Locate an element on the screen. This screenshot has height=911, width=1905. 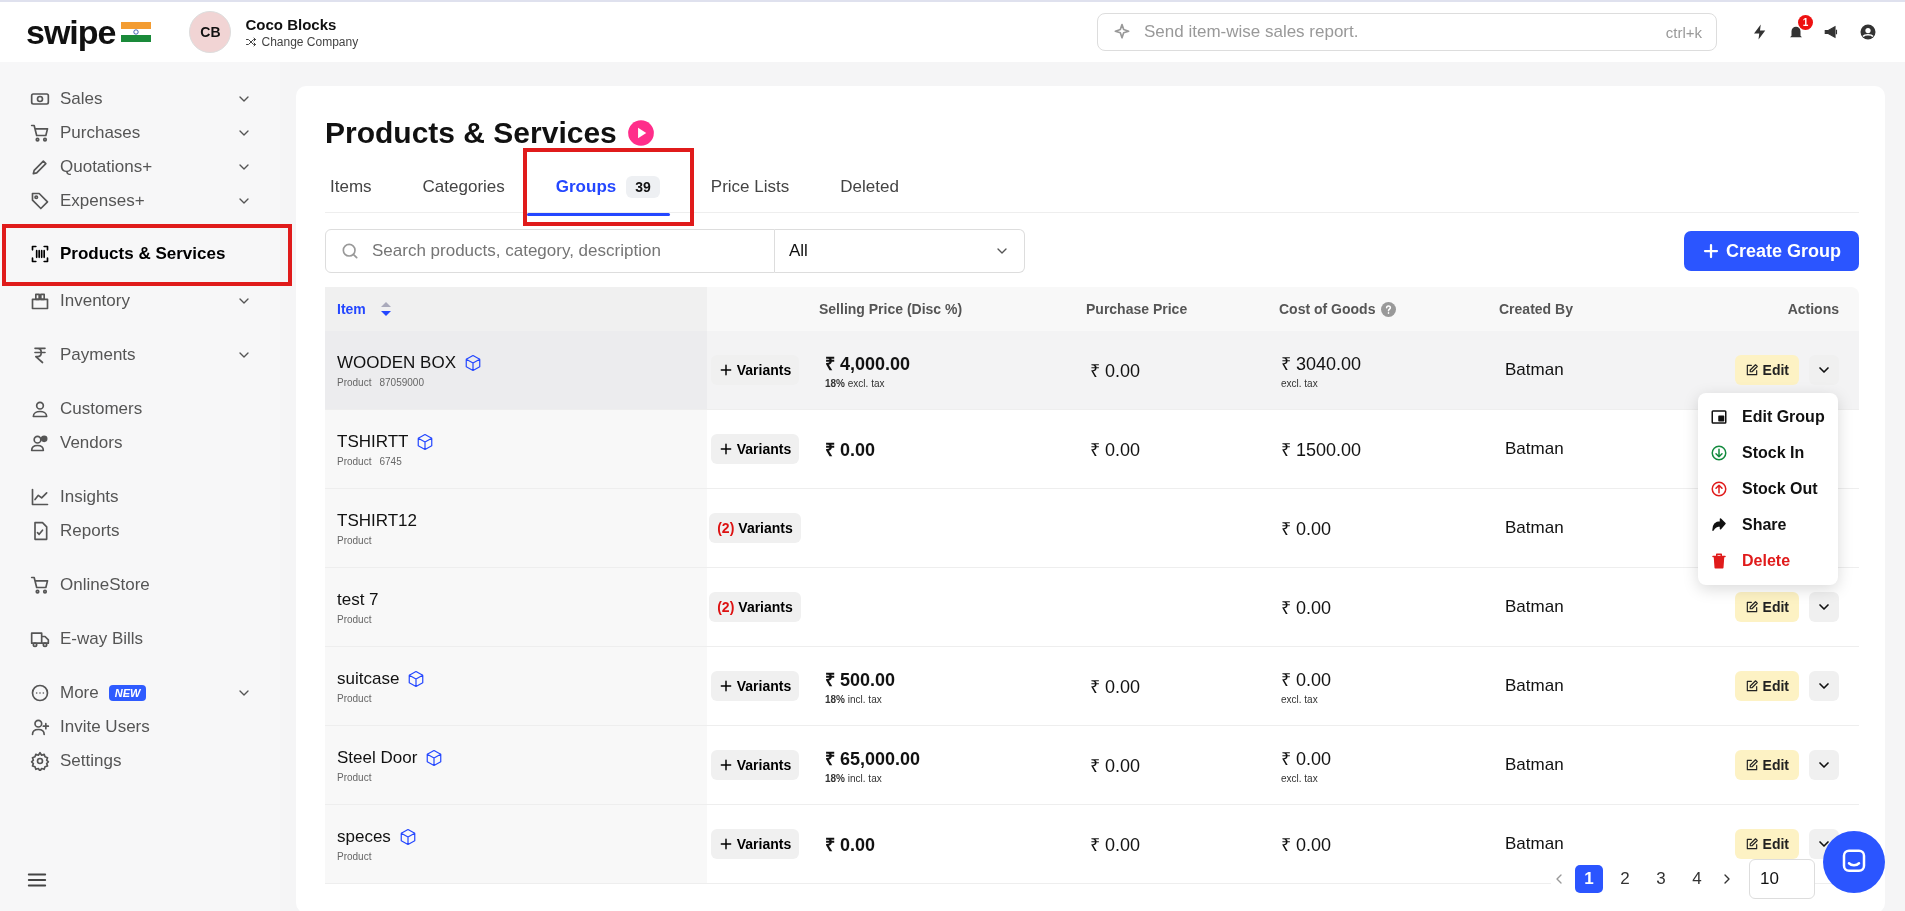
tab: Price Lists is located at coordinates (760, 187).